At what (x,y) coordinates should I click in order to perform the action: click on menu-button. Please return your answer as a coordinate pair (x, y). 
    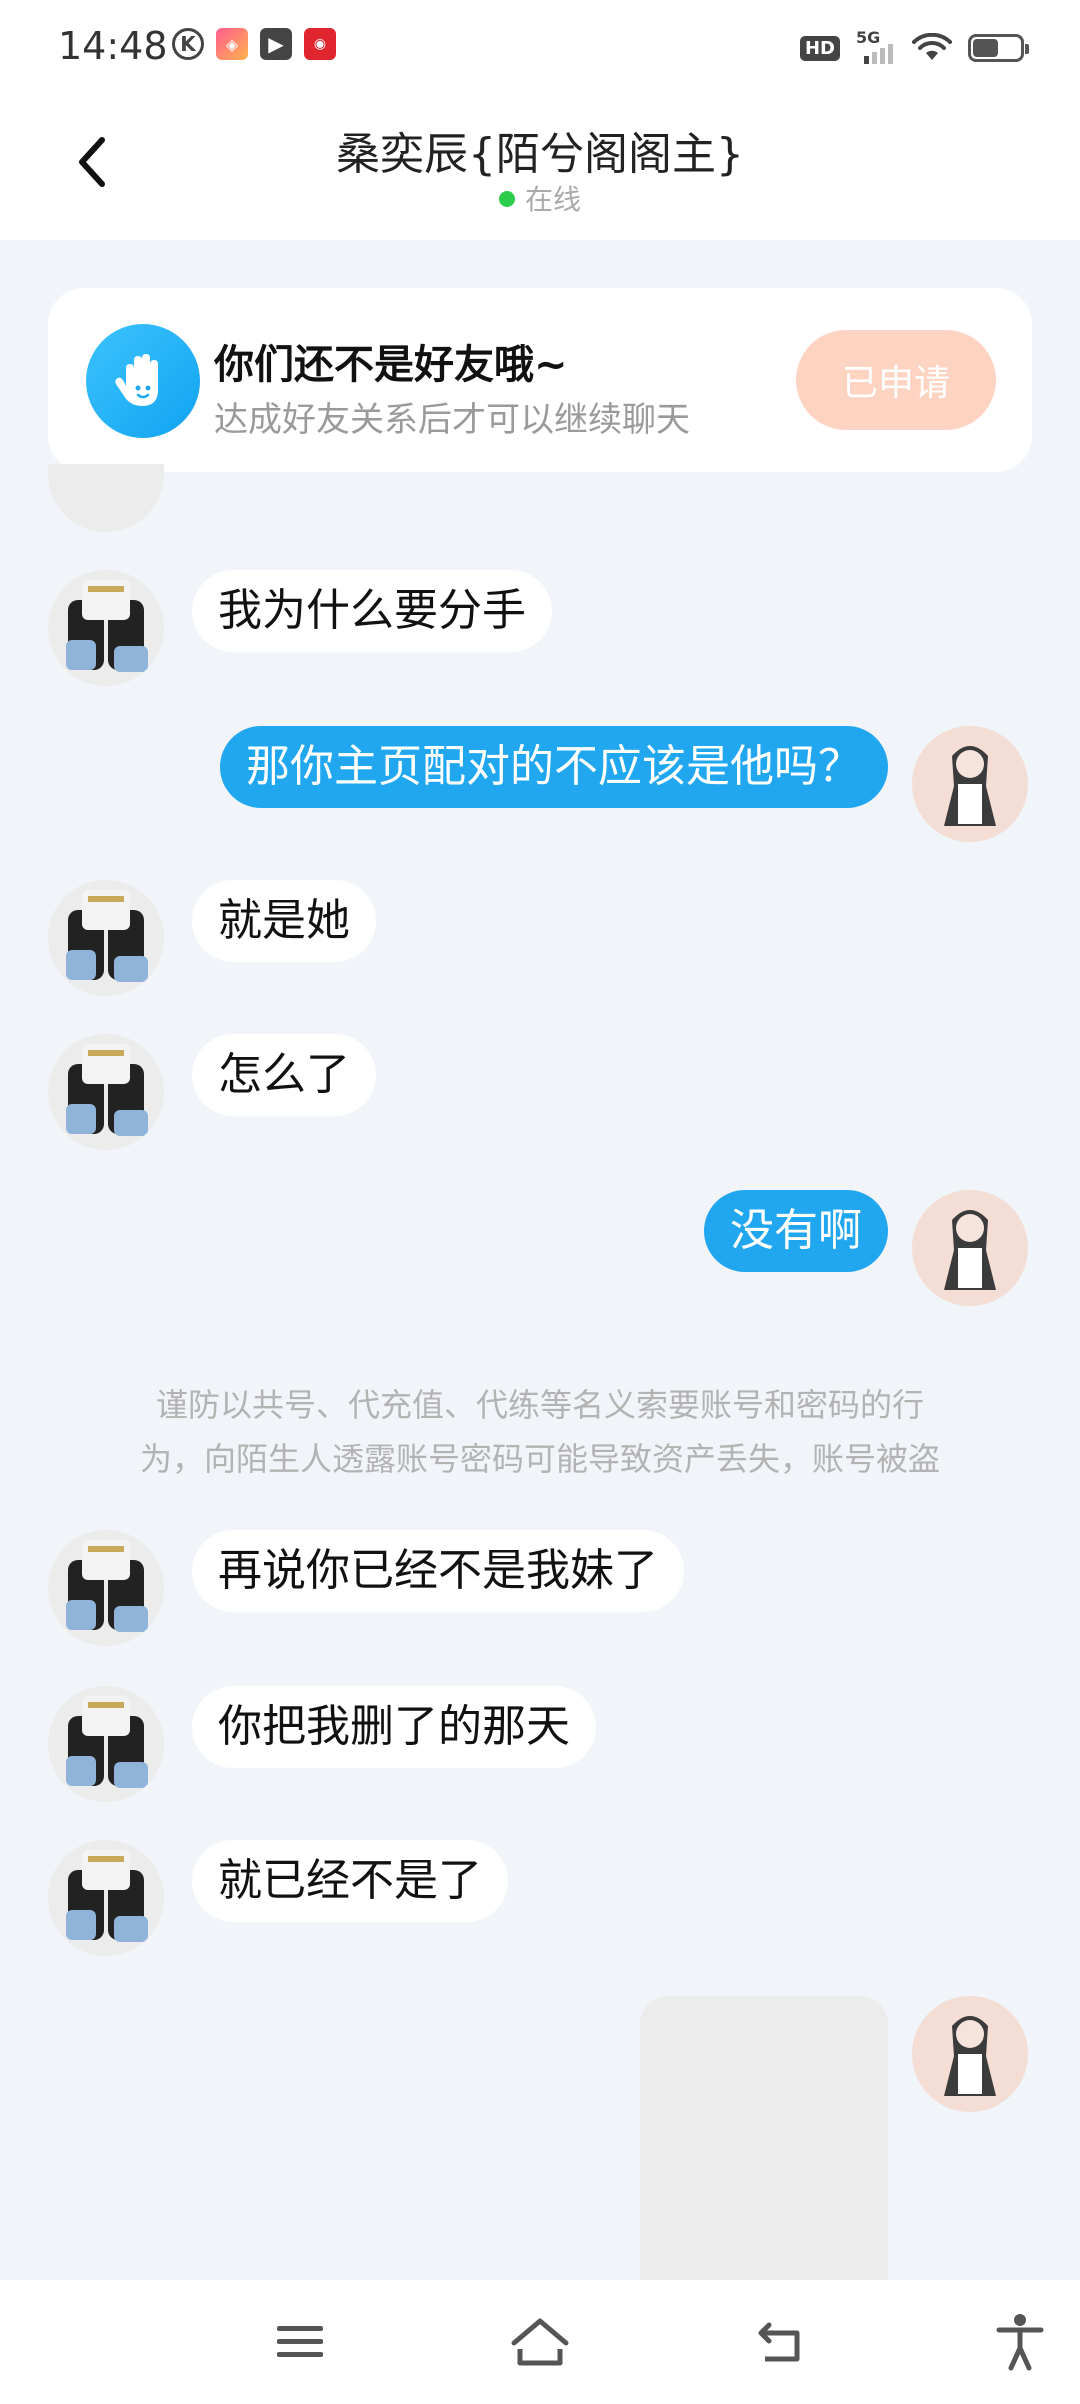
    Looking at the image, I should click on (300, 2342).